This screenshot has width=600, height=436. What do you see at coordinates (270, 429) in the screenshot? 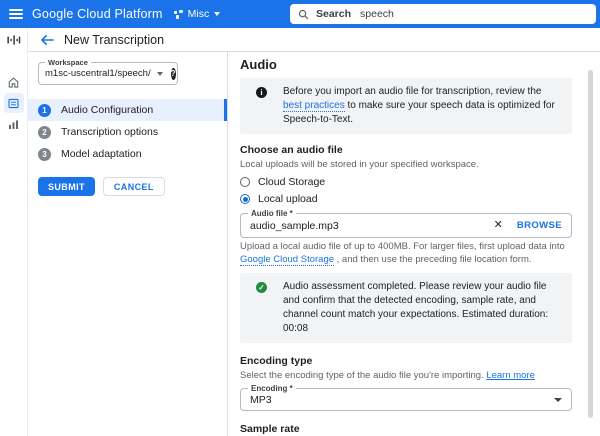
I see `sample-rate-title: Sample rate` at bounding box center [270, 429].